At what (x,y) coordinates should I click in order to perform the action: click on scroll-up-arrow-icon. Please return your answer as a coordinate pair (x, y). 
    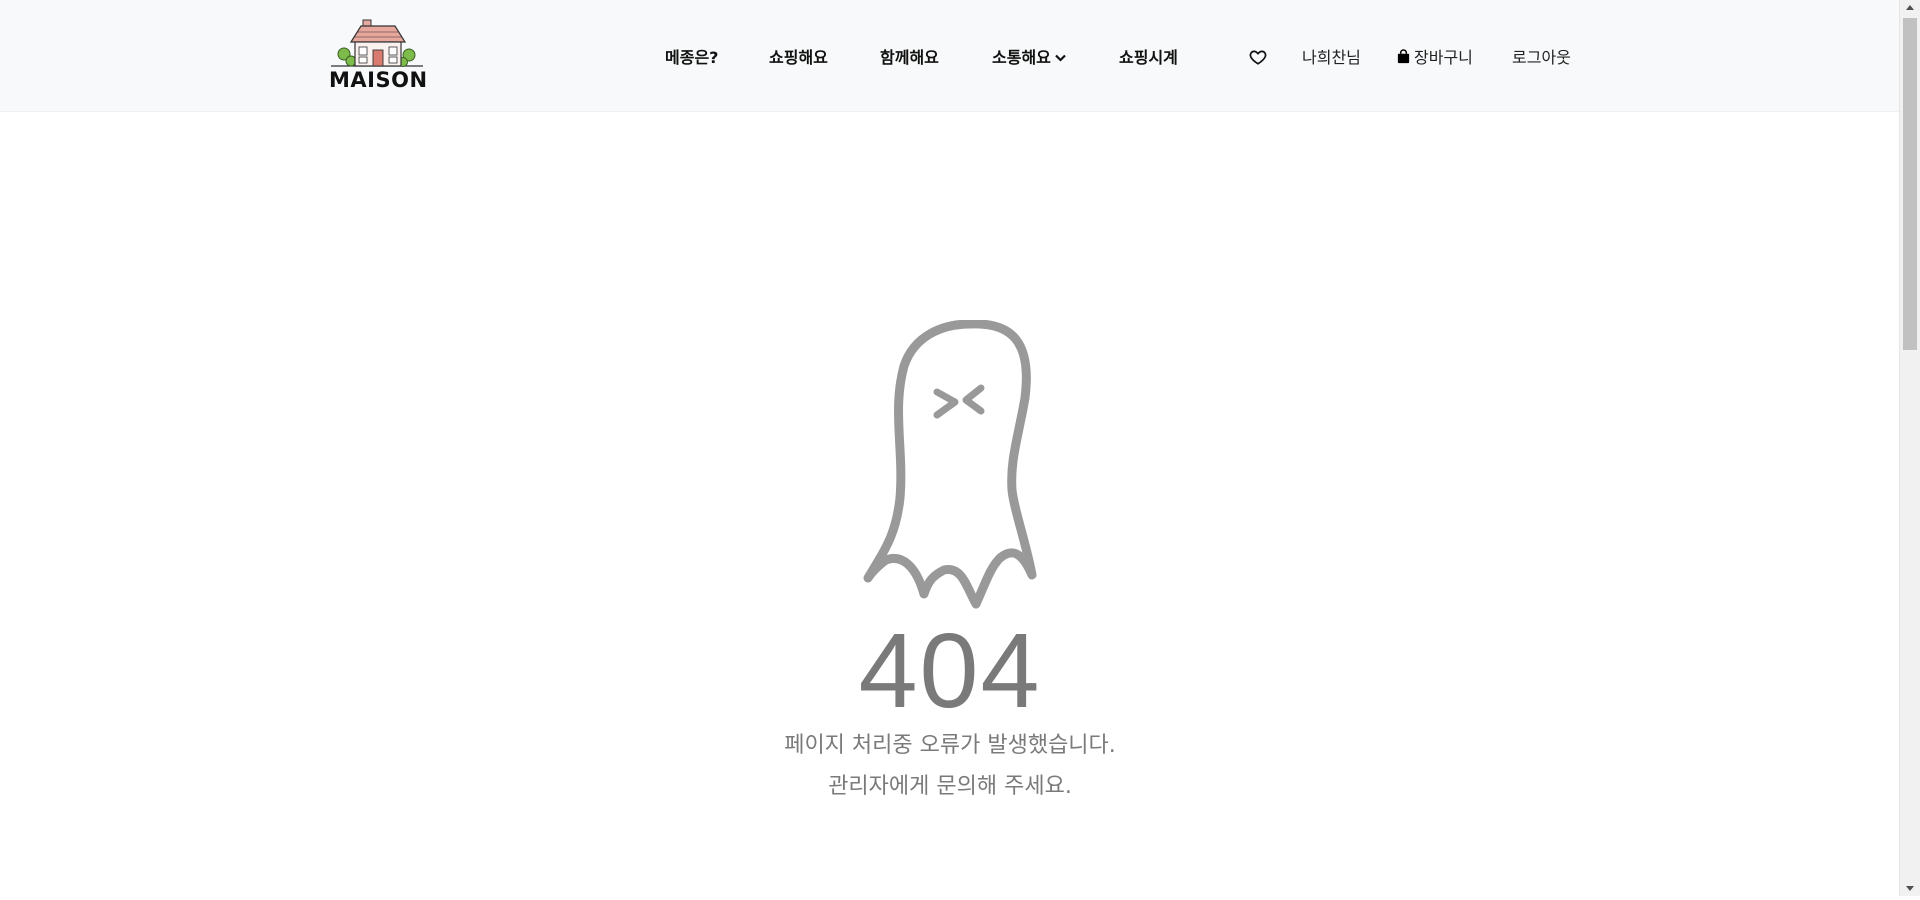
    Looking at the image, I should click on (1910, 8).